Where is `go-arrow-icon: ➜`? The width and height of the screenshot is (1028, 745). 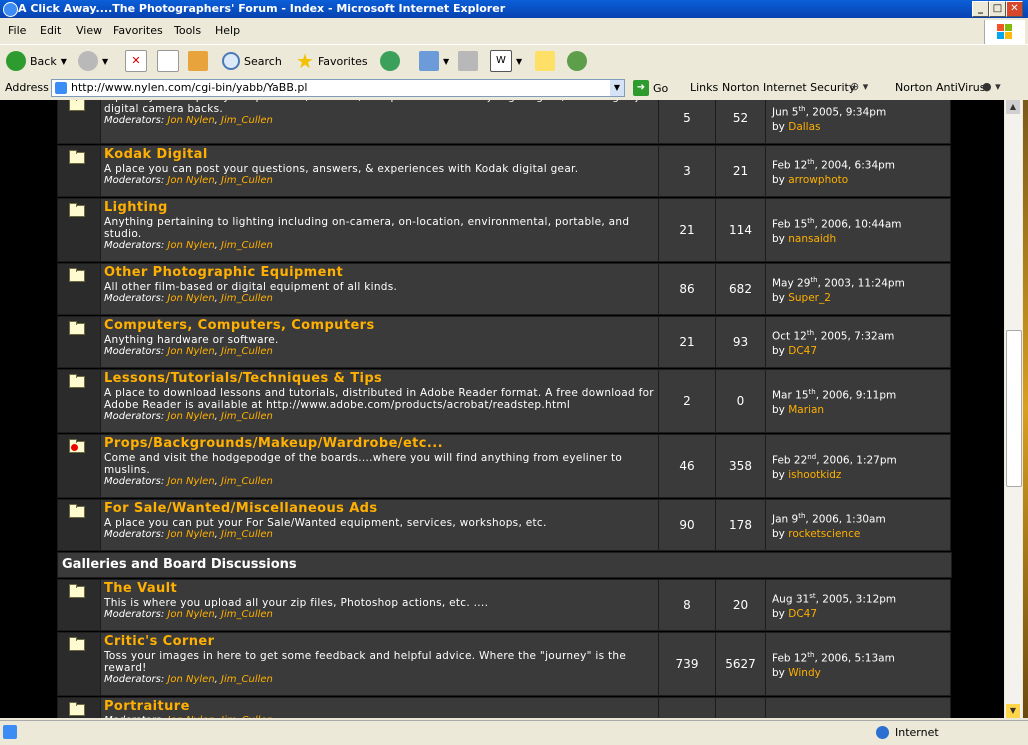
go-arrow-icon: ➜ is located at coordinates (641, 88).